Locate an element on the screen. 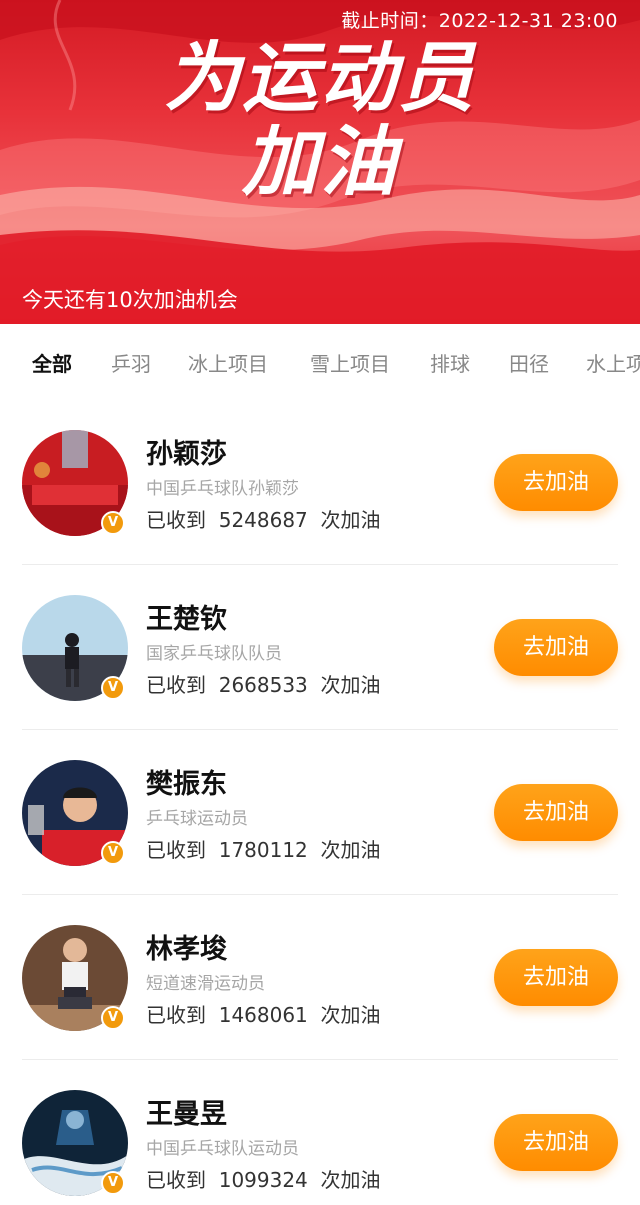  tab-all: 全部 is located at coordinates (52, 362).